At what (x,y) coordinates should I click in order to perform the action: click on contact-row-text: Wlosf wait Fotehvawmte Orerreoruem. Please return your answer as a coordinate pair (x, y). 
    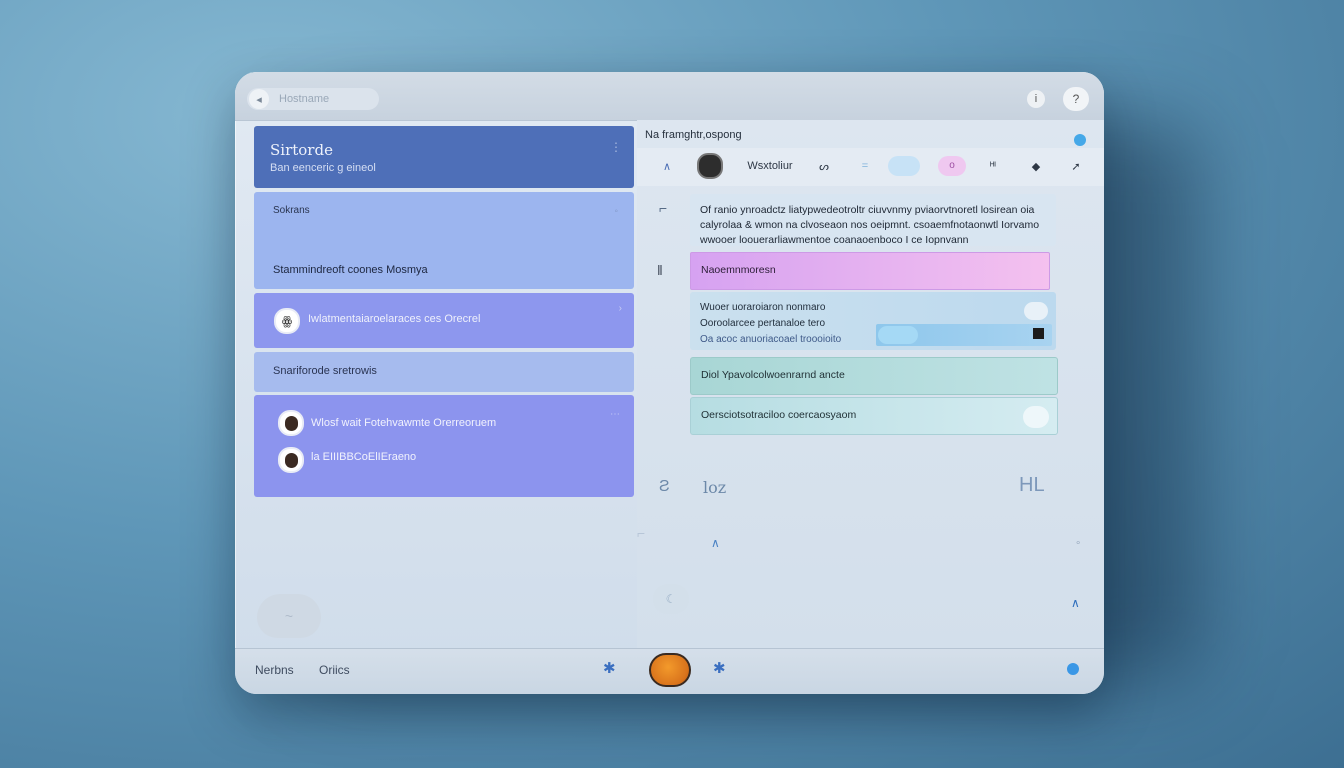
    Looking at the image, I should click on (403, 423).